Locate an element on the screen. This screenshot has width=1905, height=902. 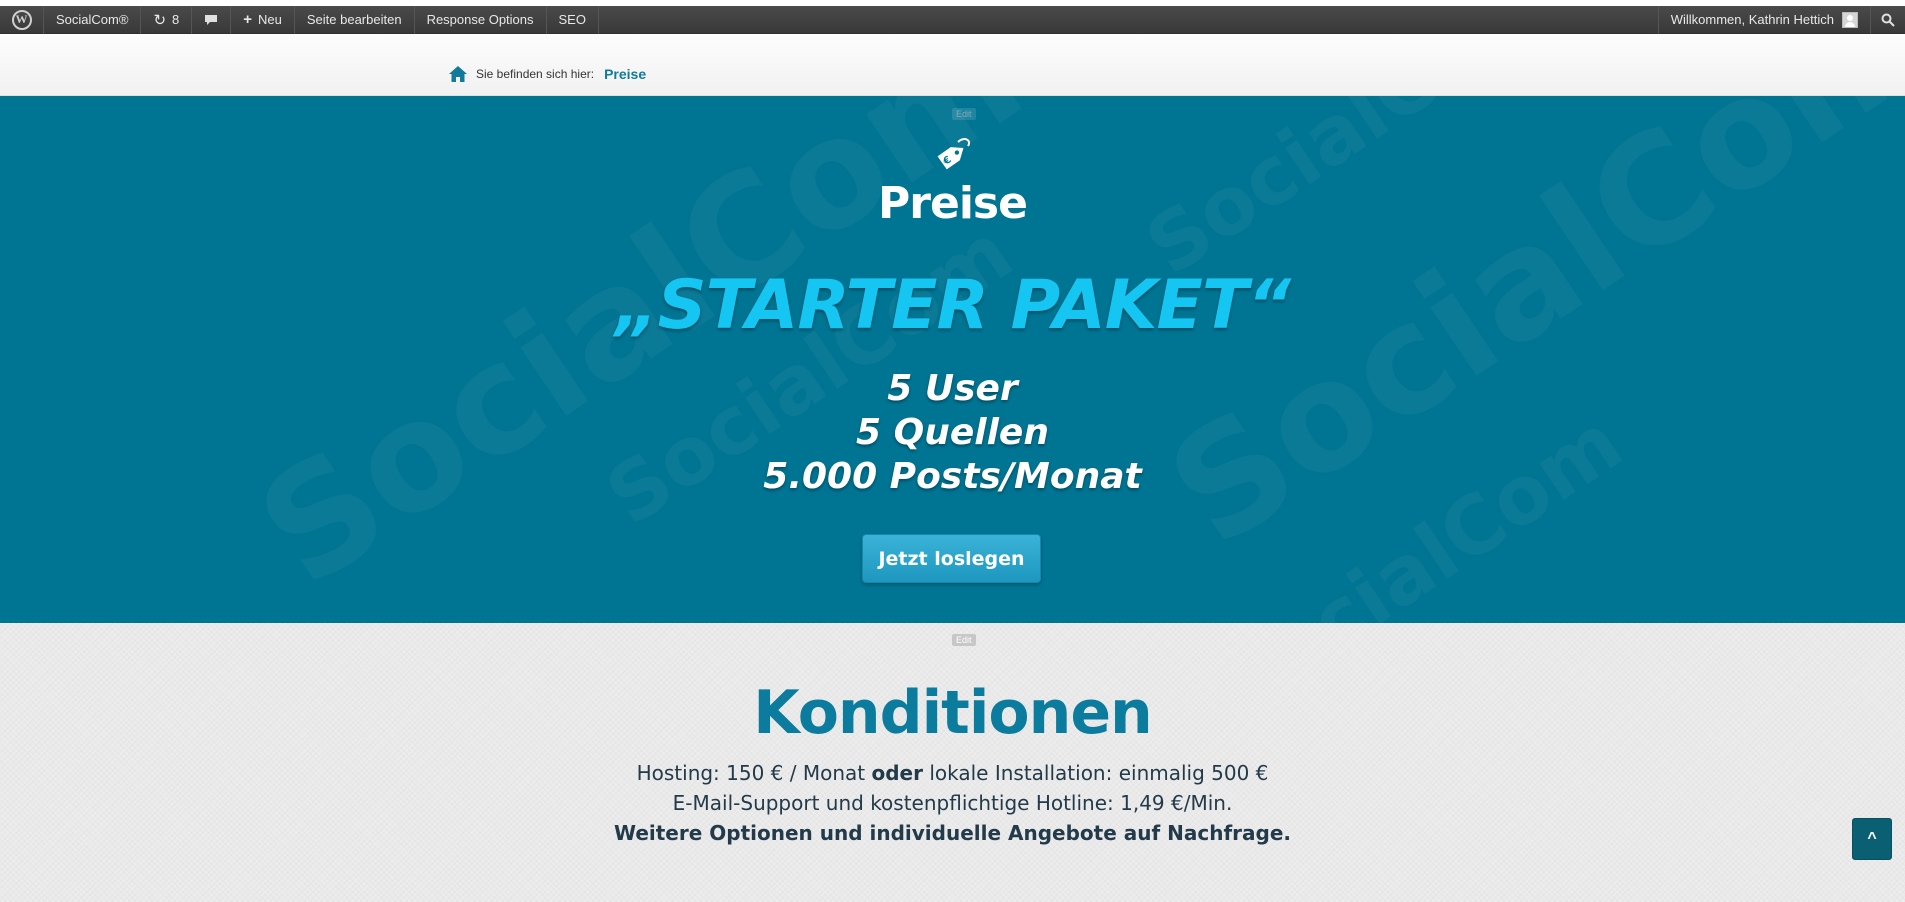
feature-posts: 5.000 Posts/Monat is located at coordinates (952, 476).